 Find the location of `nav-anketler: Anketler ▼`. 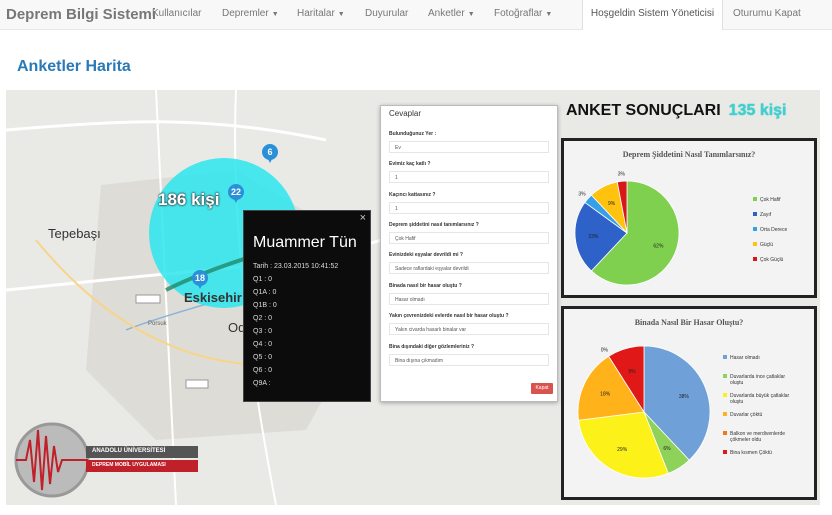

nav-anketler: Anketler ▼ is located at coordinates (451, 13).